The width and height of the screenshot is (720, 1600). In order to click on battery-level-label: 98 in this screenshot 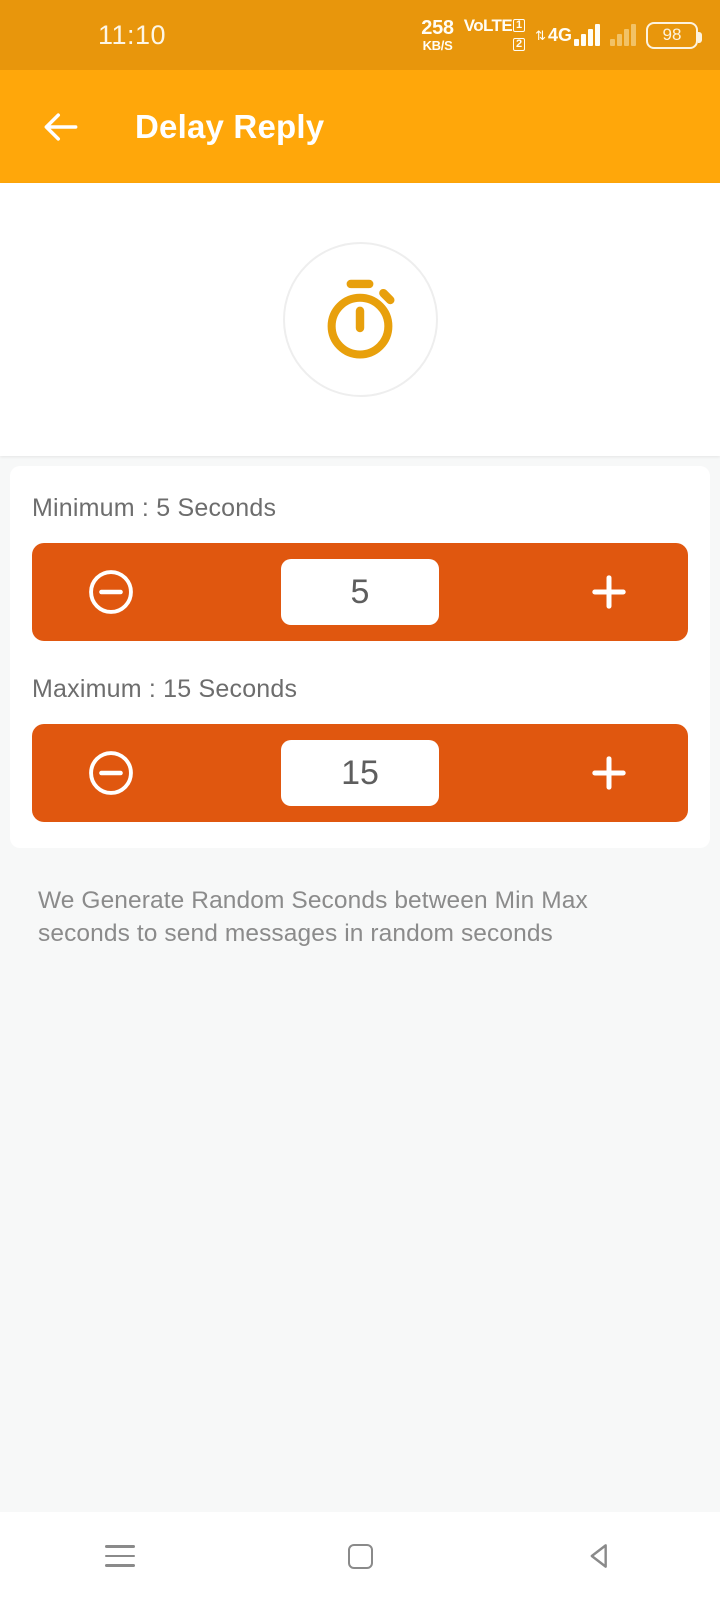, I will do `click(672, 34)`.